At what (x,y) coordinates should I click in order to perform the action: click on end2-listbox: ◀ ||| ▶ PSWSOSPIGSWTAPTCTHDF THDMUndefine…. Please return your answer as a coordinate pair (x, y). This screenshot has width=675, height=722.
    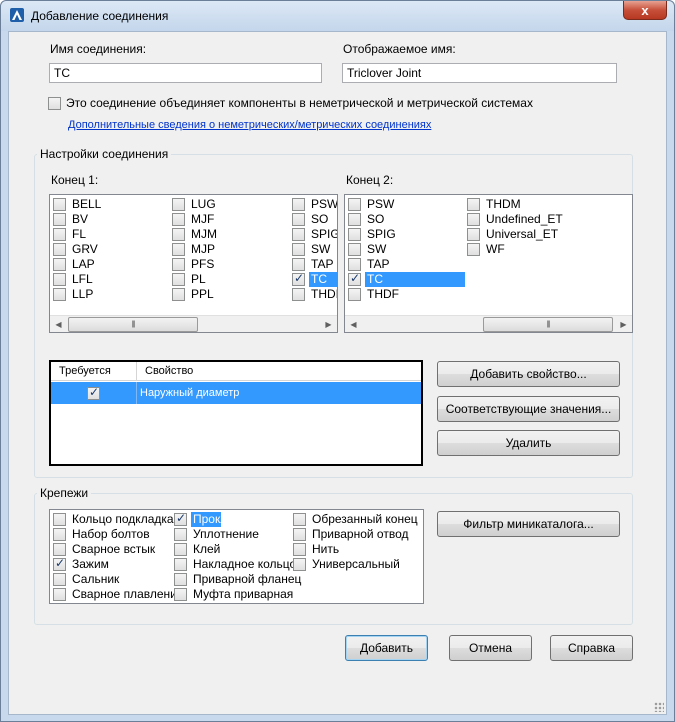
    Looking at the image, I should click on (488, 263).